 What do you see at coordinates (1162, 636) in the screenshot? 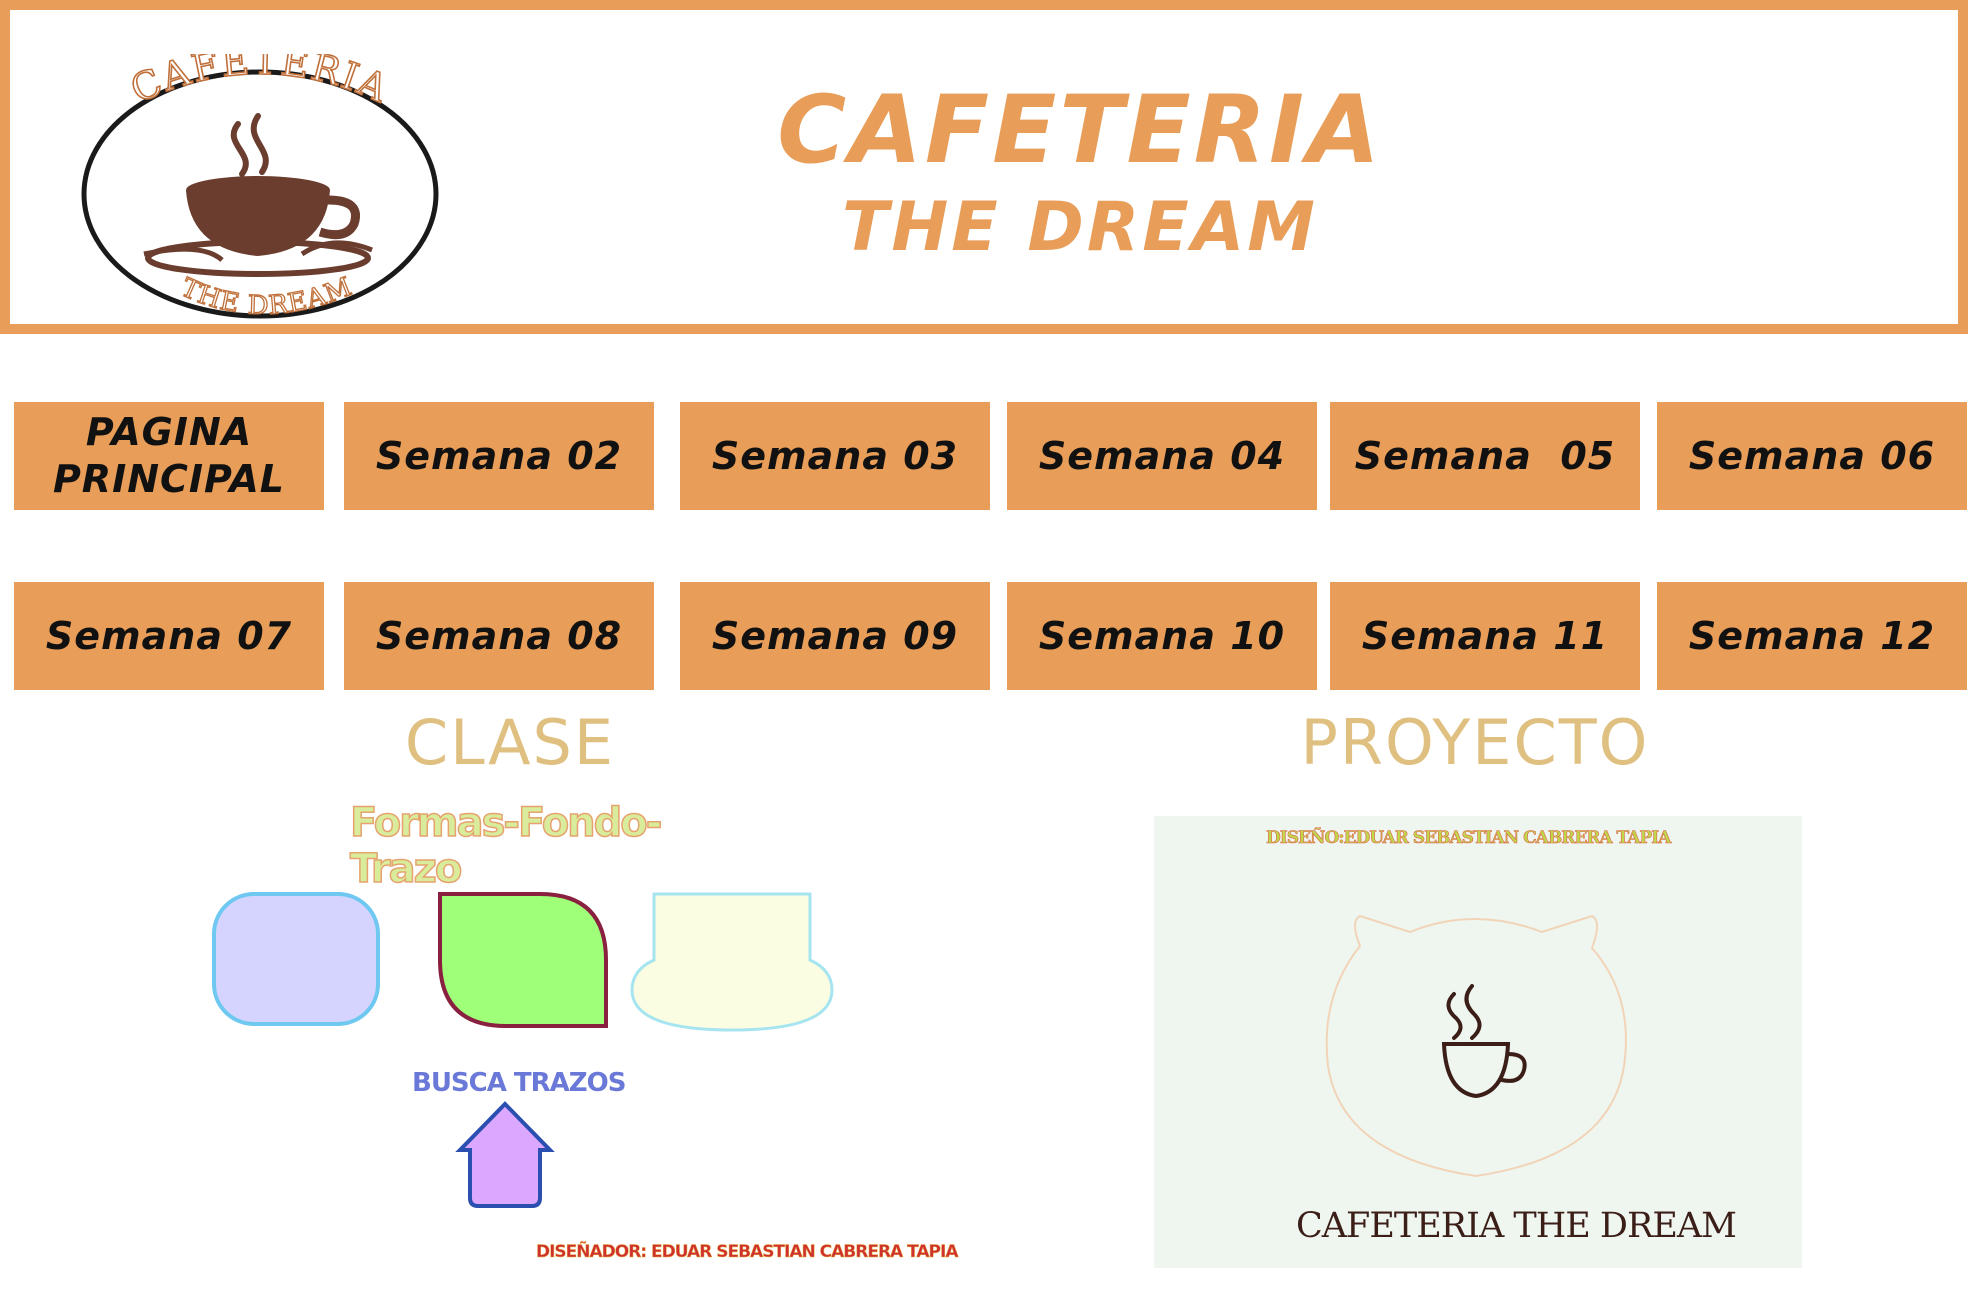
I see `nav-button-semana-10: Semana 10` at bounding box center [1162, 636].